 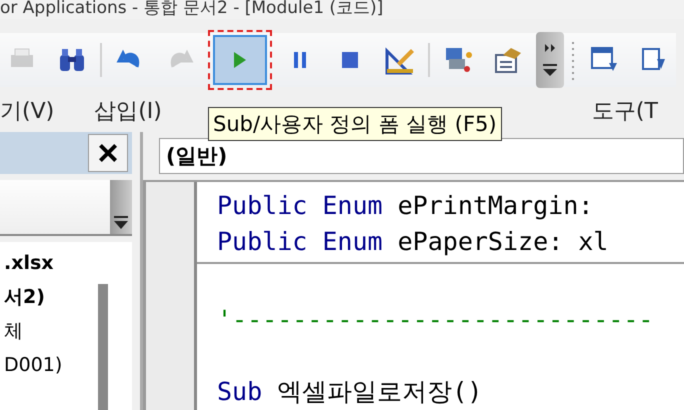 I want to click on stop-icon, so click(x=350, y=60).